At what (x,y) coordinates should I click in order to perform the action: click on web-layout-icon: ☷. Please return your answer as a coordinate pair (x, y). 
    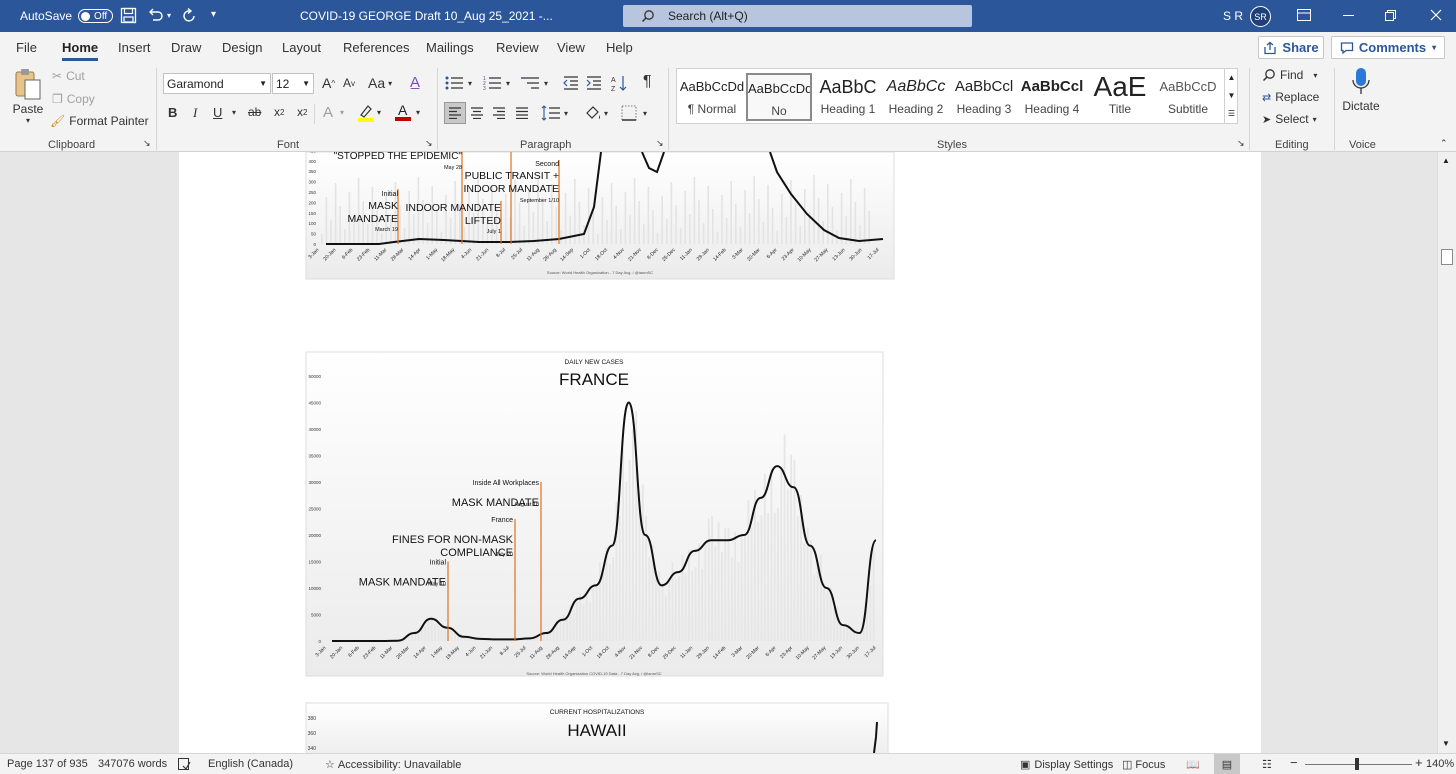
    Looking at the image, I should click on (1267, 764).